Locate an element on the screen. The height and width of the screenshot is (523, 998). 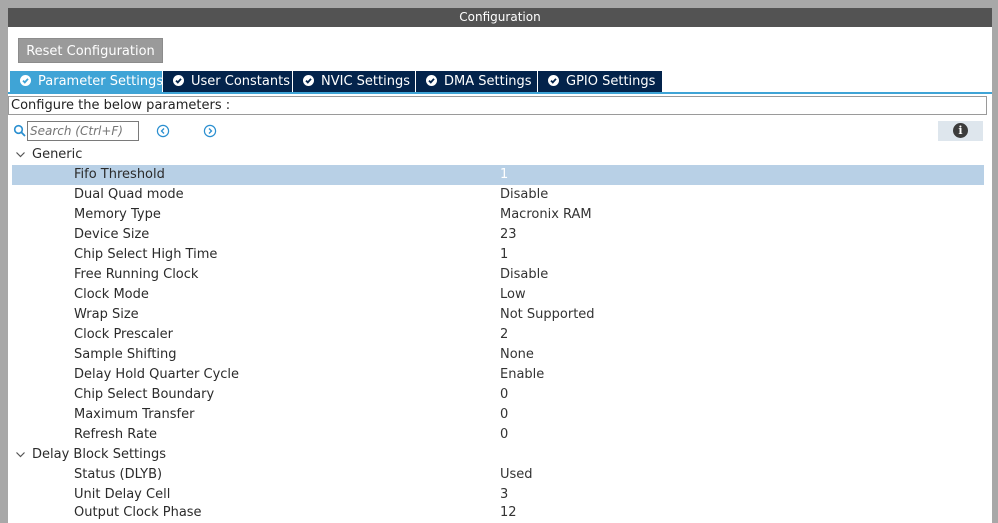
param-row-clock-mode: Clock Mode Low is located at coordinates (498, 295).